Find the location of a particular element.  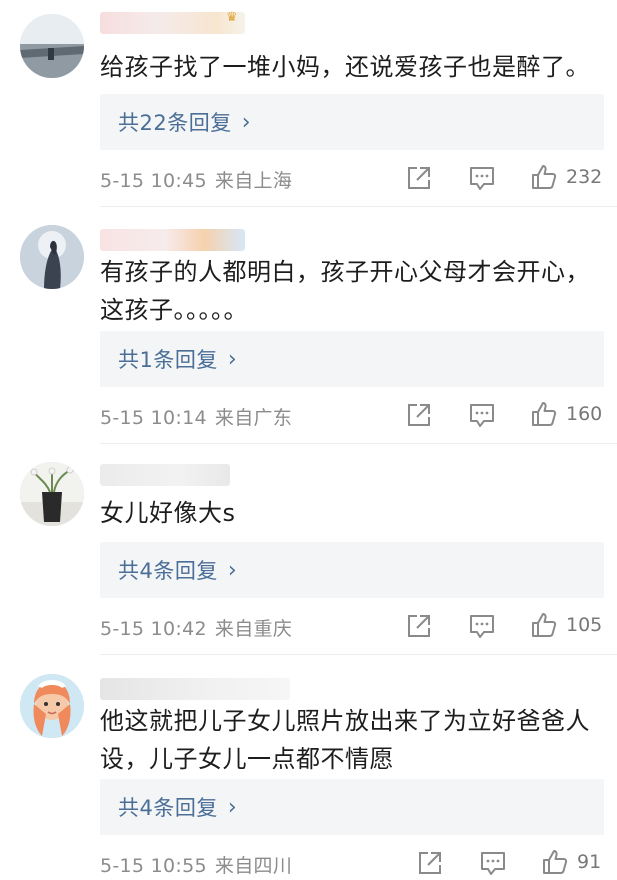

location: 来自四川 is located at coordinates (253, 866).